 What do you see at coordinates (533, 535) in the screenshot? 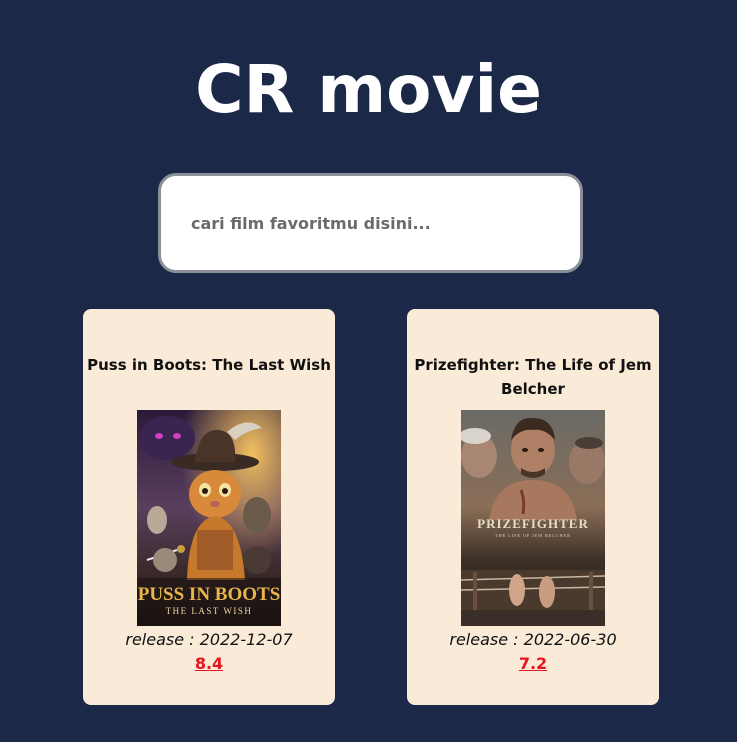
I see `poster-subtitle-text: THE LIFE OF JEM BELCHER` at bounding box center [533, 535].